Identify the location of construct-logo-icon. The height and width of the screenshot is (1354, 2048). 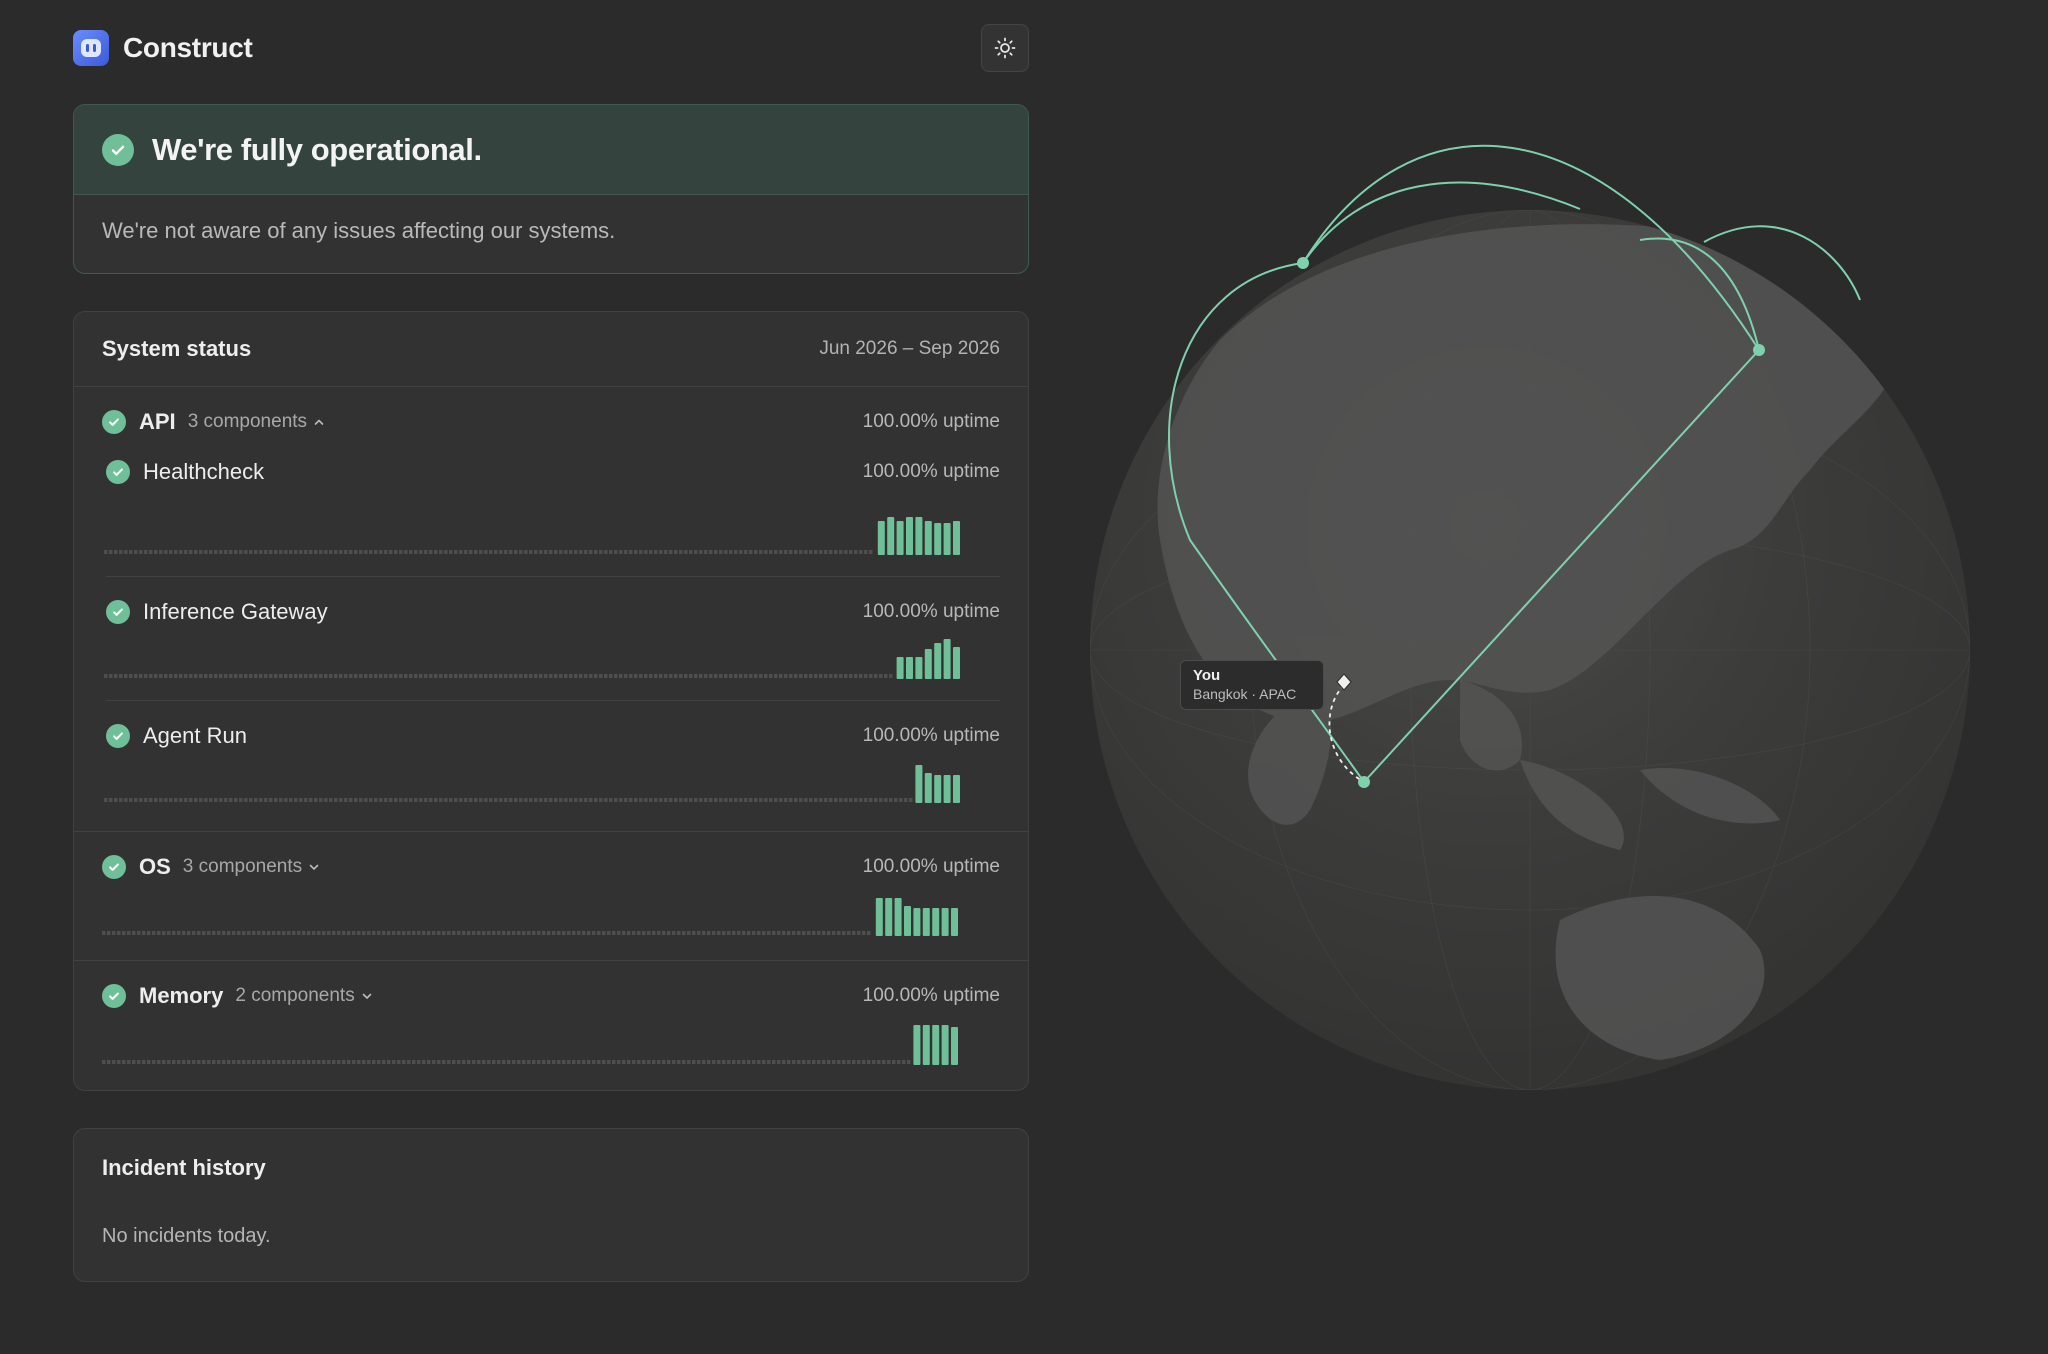
(91, 48).